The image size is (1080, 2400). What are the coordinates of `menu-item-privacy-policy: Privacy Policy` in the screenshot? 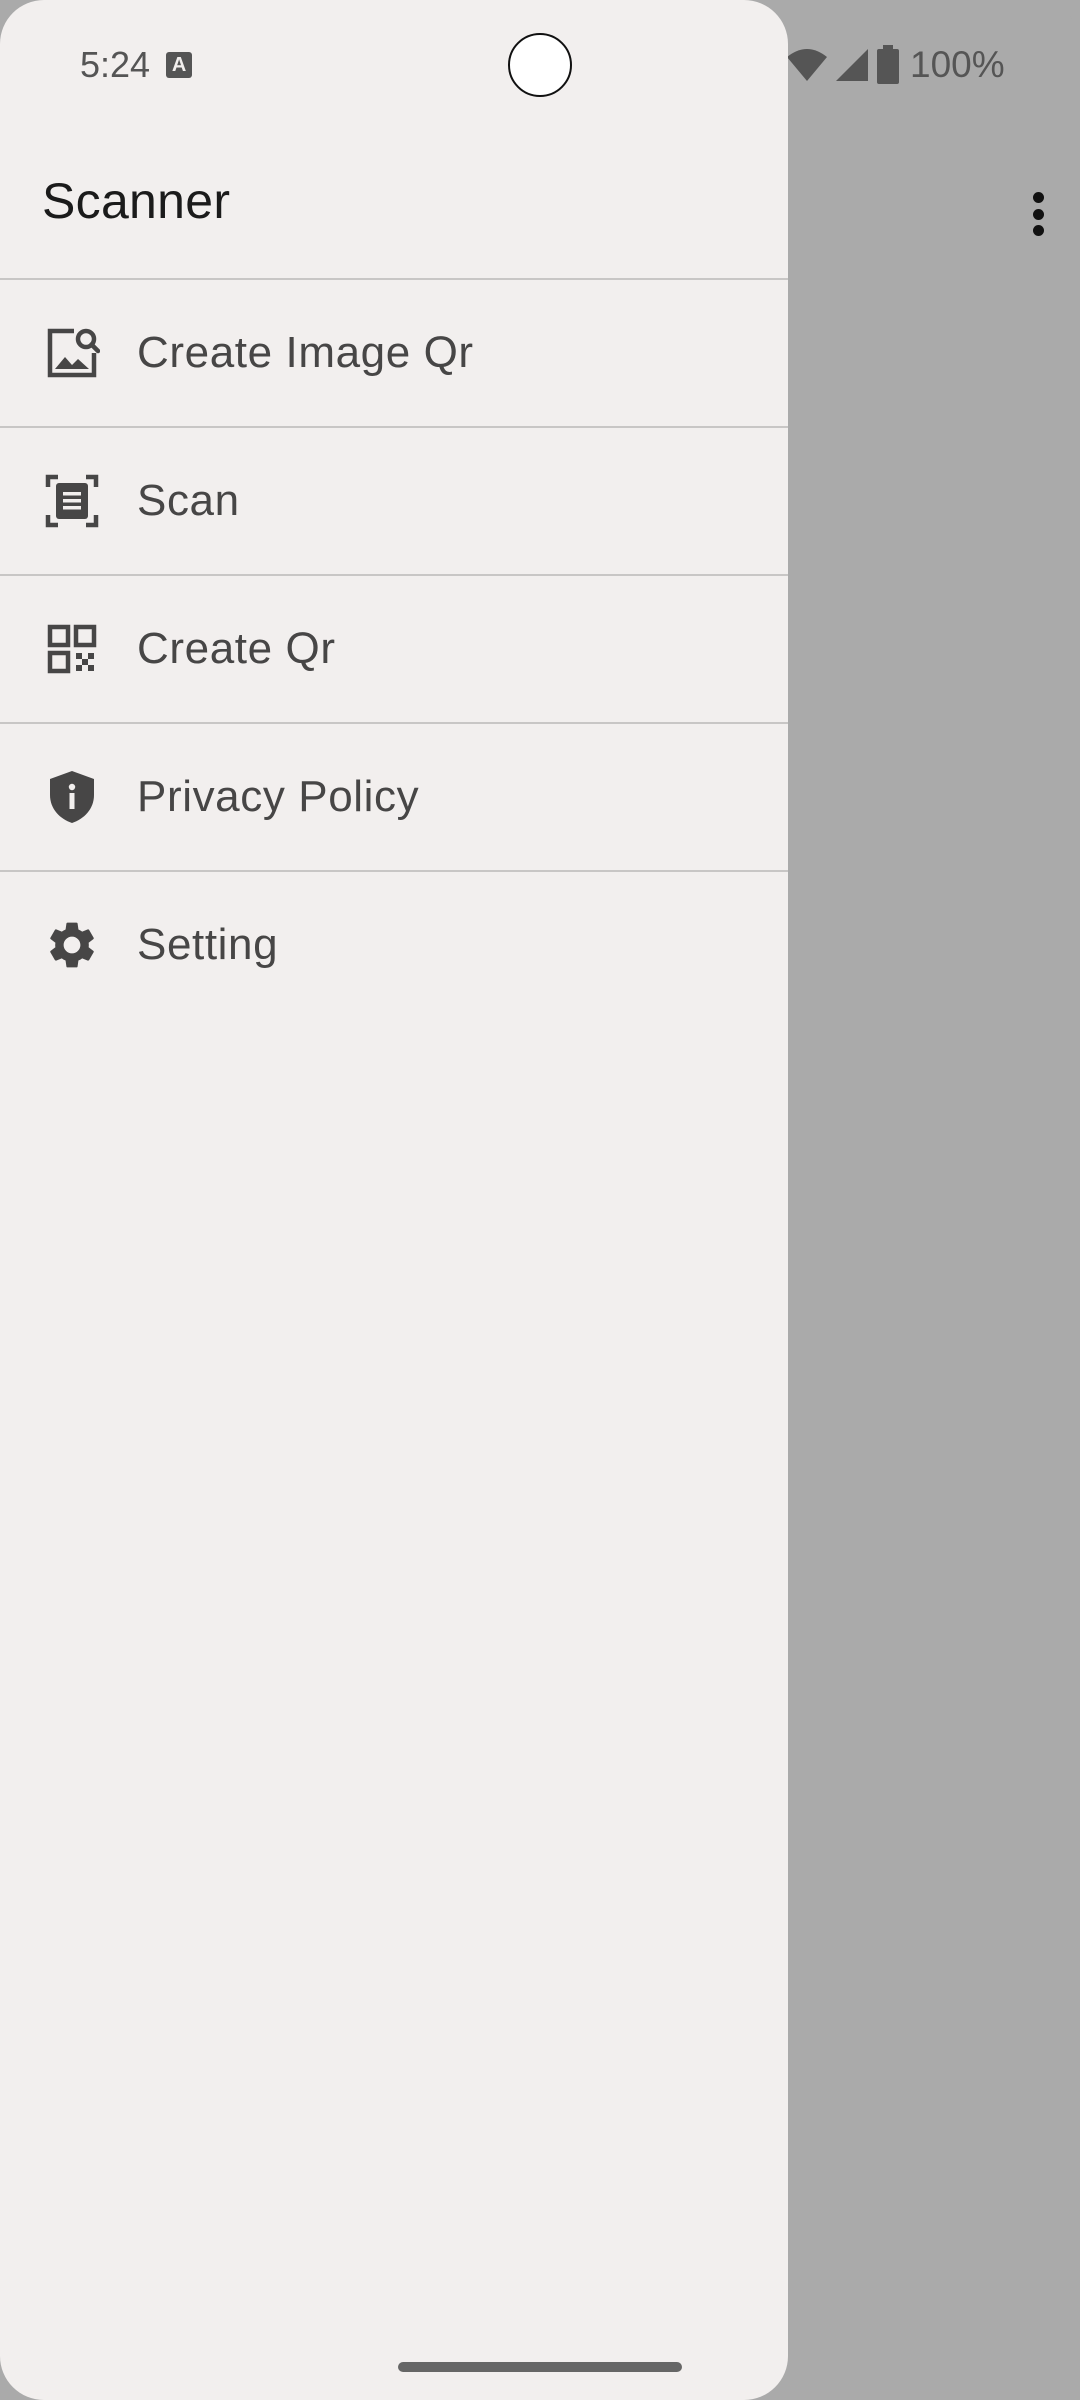 It's located at (394, 796).